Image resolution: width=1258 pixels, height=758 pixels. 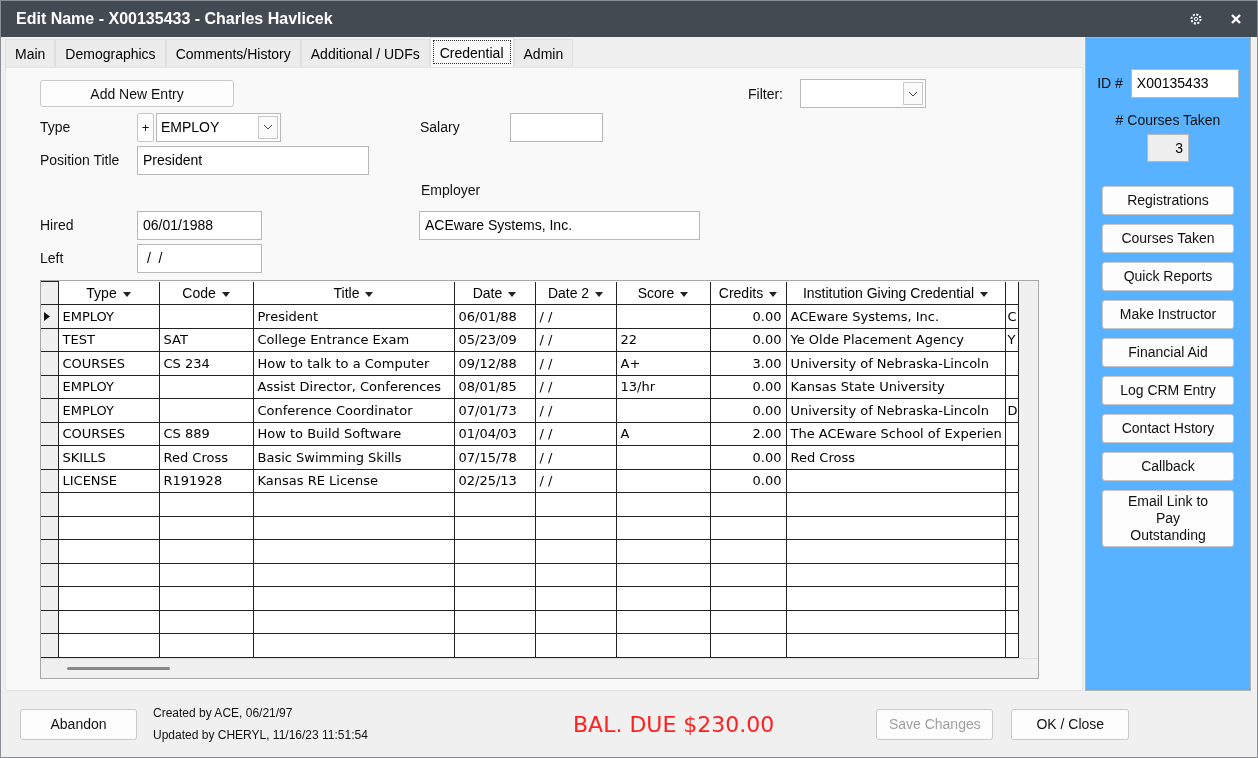 What do you see at coordinates (80, 160) in the screenshot?
I see `position-title-label: Position Title` at bounding box center [80, 160].